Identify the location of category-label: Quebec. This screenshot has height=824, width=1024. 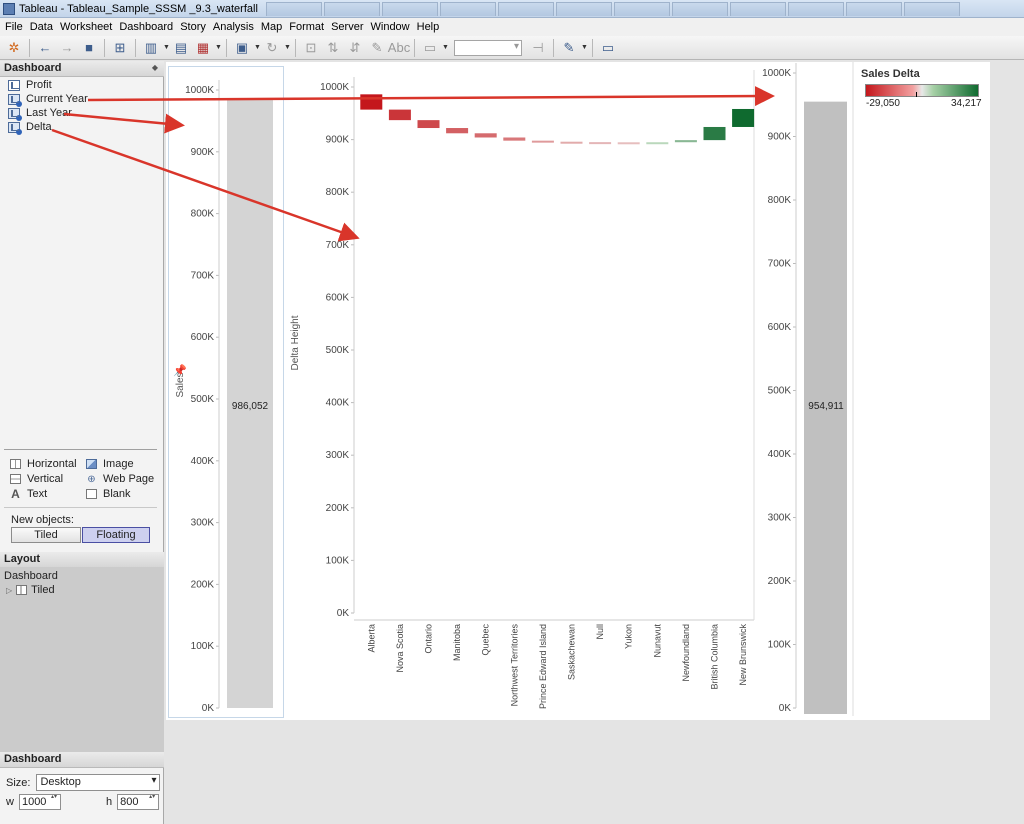
(486, 640).